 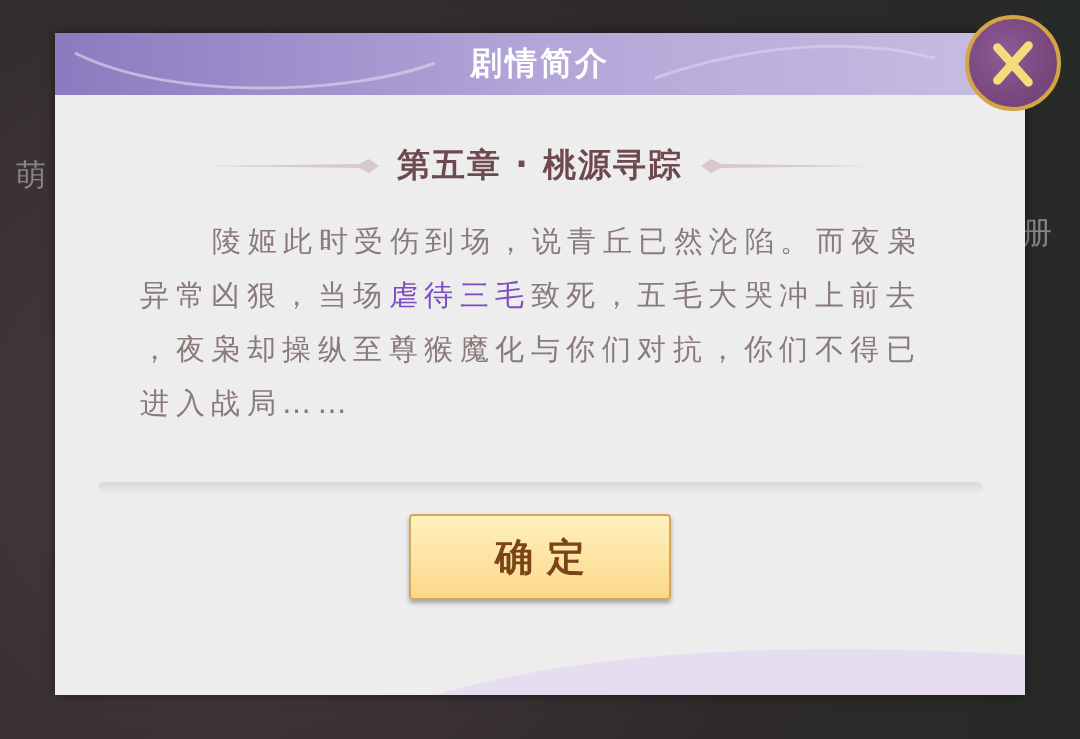 I want to click on chapter-title: 第五章 · 桃源寻踪, so click(x=540, y=165).